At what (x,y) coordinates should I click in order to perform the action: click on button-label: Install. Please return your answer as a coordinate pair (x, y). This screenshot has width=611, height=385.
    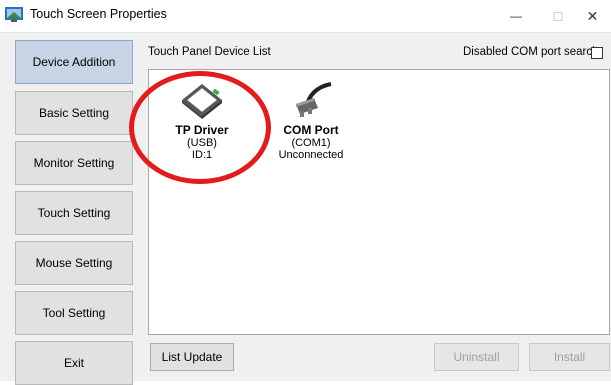
    Looking at the image, I should click on (569, 357).